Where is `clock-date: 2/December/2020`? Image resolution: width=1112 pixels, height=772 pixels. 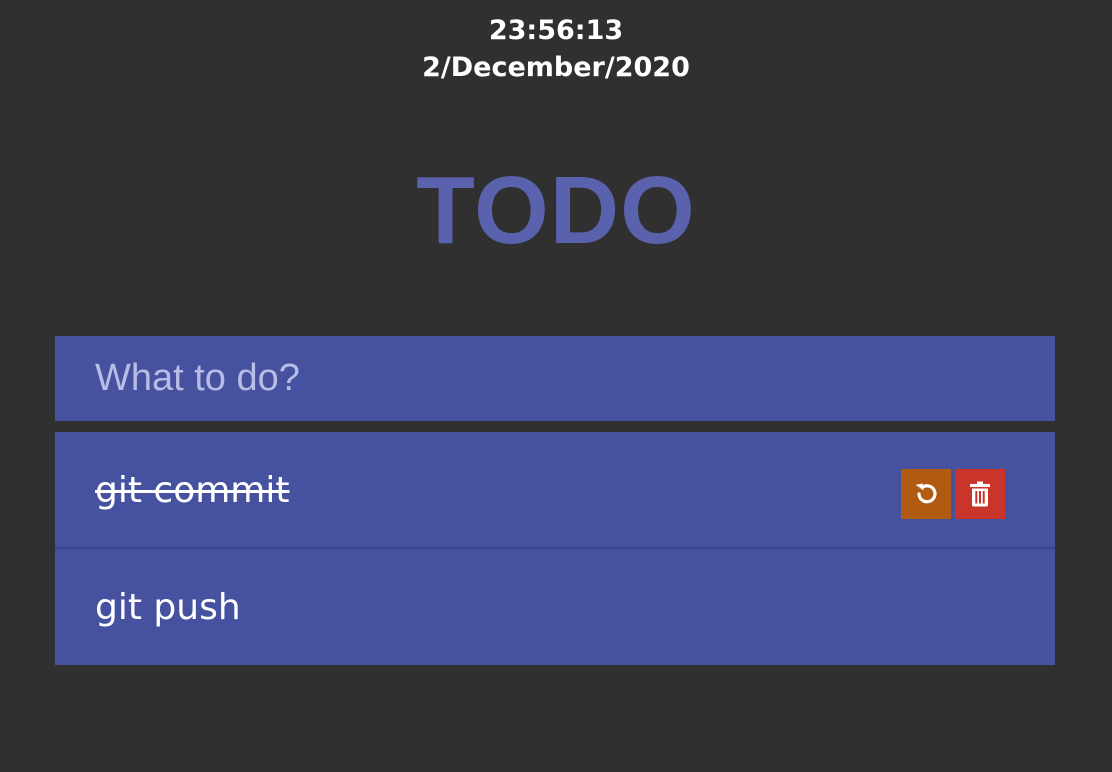
clock-date: 2/December/2020 is located at coordinates (556, 67).